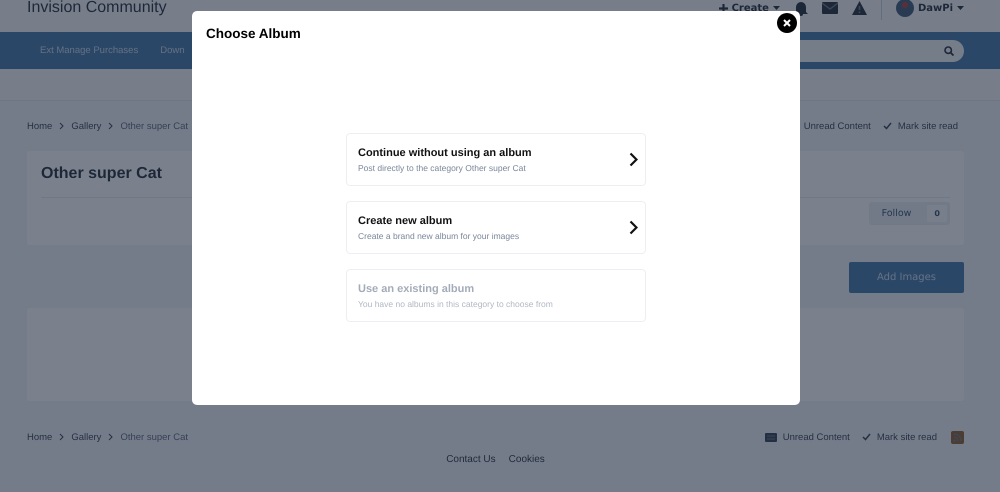 This screenshot has width=1000, height=492. Describe the element at coordinates (957, 437) in the screenshot. I see `rss-icon` at that location.